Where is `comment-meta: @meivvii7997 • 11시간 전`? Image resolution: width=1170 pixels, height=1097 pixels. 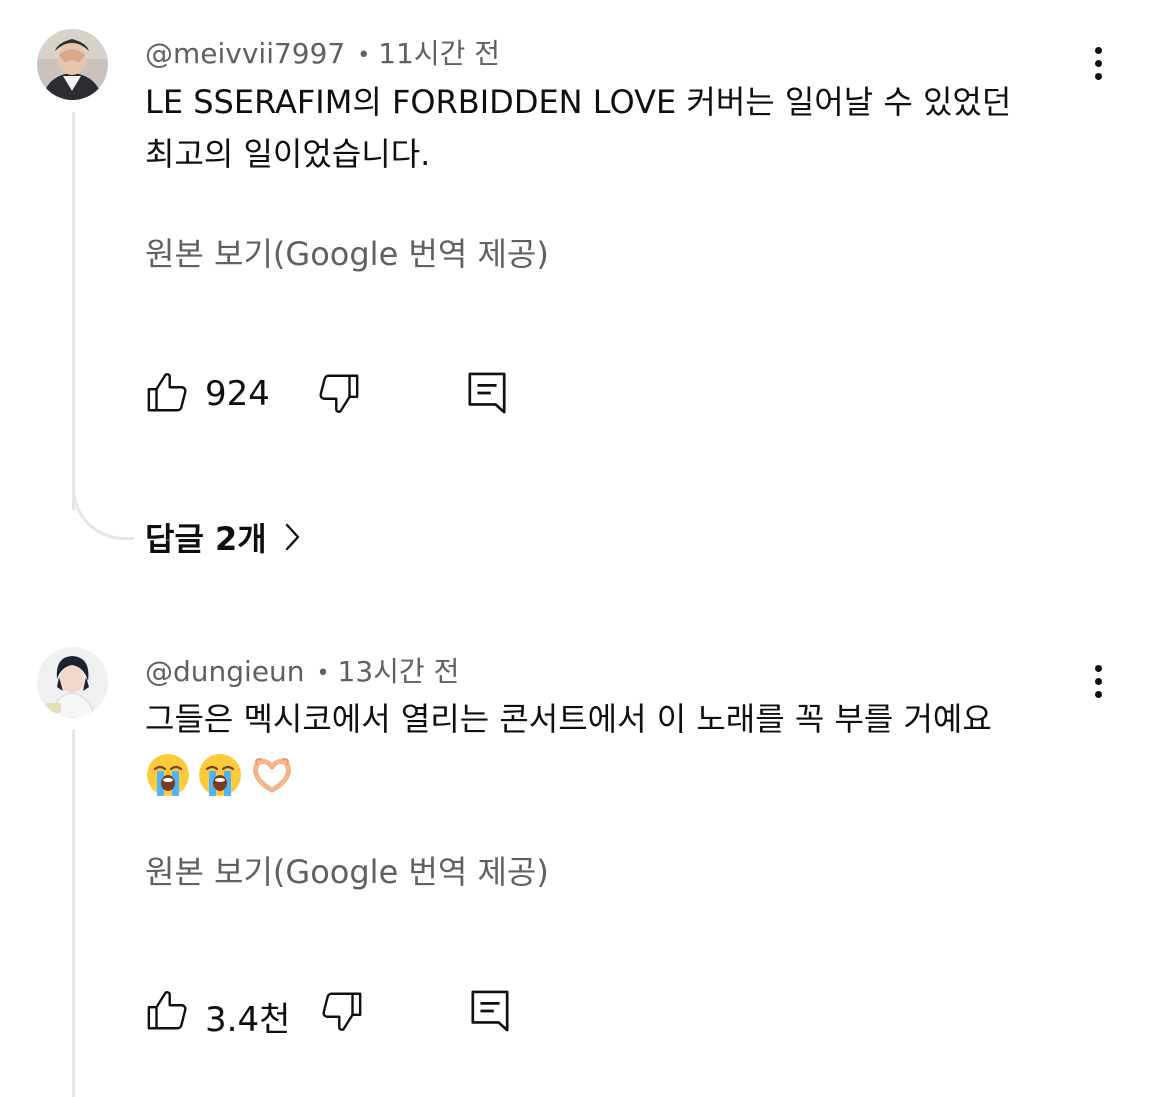 comment-meta: @meivvii7997 • 11시간 전 is located at coordinates (322, 52).